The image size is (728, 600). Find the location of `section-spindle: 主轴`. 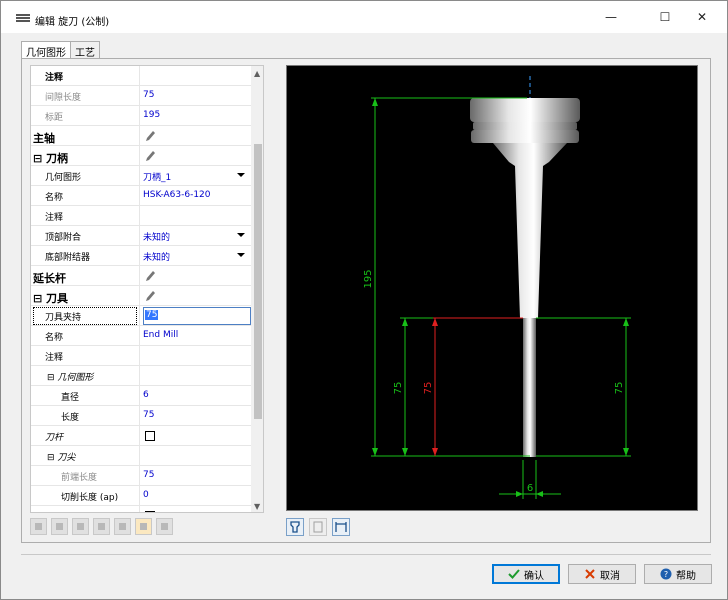

section-spindle: 主轴 is located at coordinates (44, 138).